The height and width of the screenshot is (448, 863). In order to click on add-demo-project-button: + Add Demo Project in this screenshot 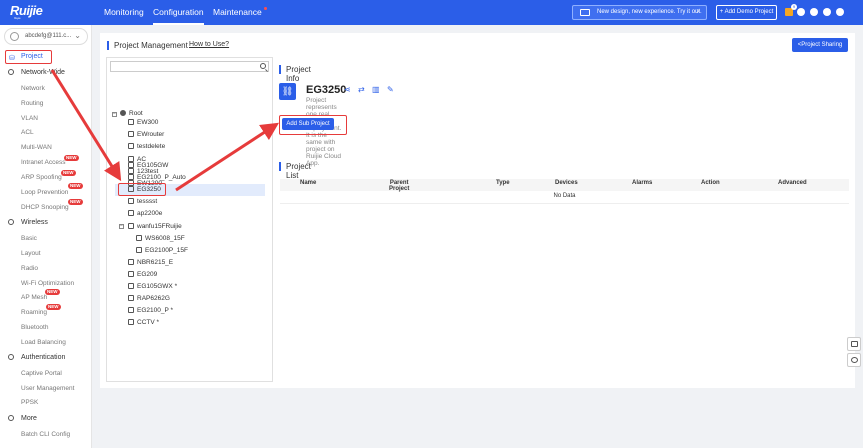, I will do `click(746, 12)`.